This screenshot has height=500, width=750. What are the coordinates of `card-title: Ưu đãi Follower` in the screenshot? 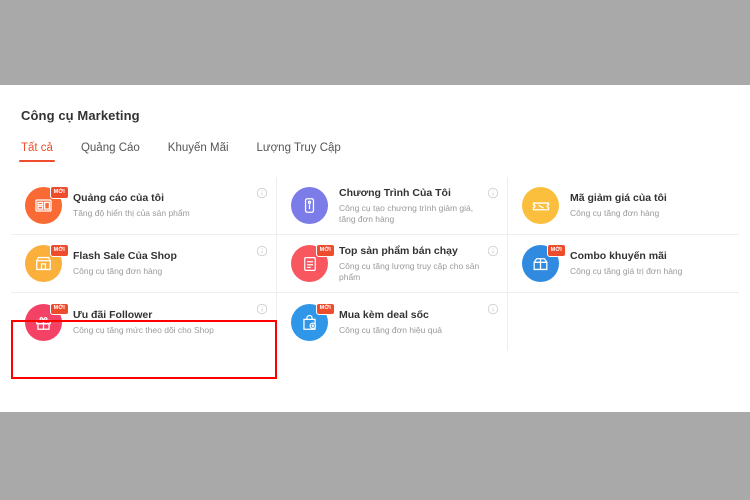 It's located at (113, 314).